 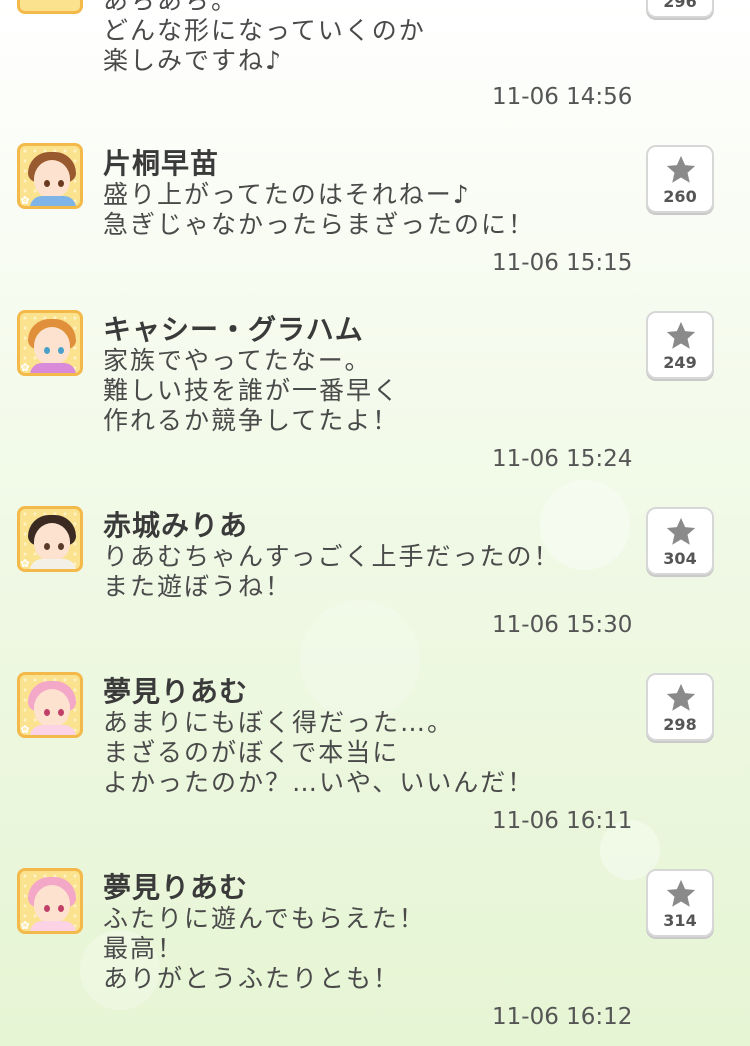 What do you see at coordinates (50, 7) in the screenshot?
I see `avatar` at bounding box center [50, 7].